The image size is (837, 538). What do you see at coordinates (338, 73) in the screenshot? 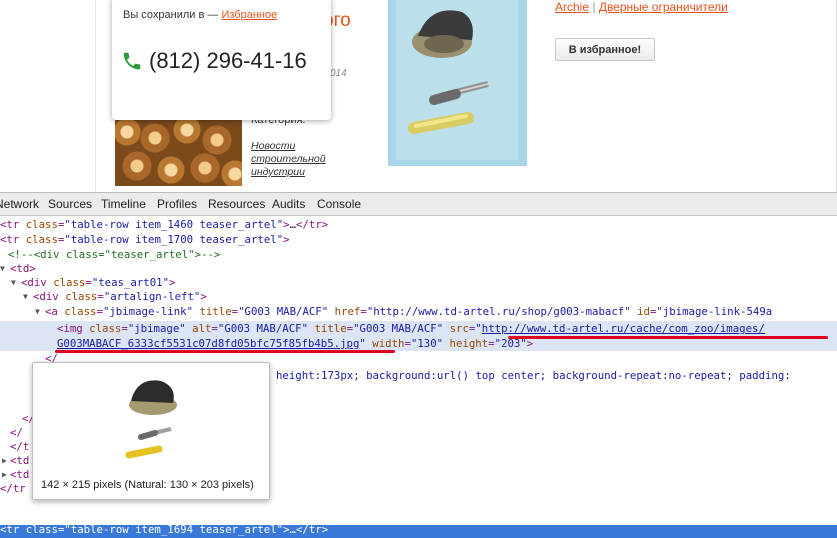
I see `article-date: 014` at bounding box center [338, 73].